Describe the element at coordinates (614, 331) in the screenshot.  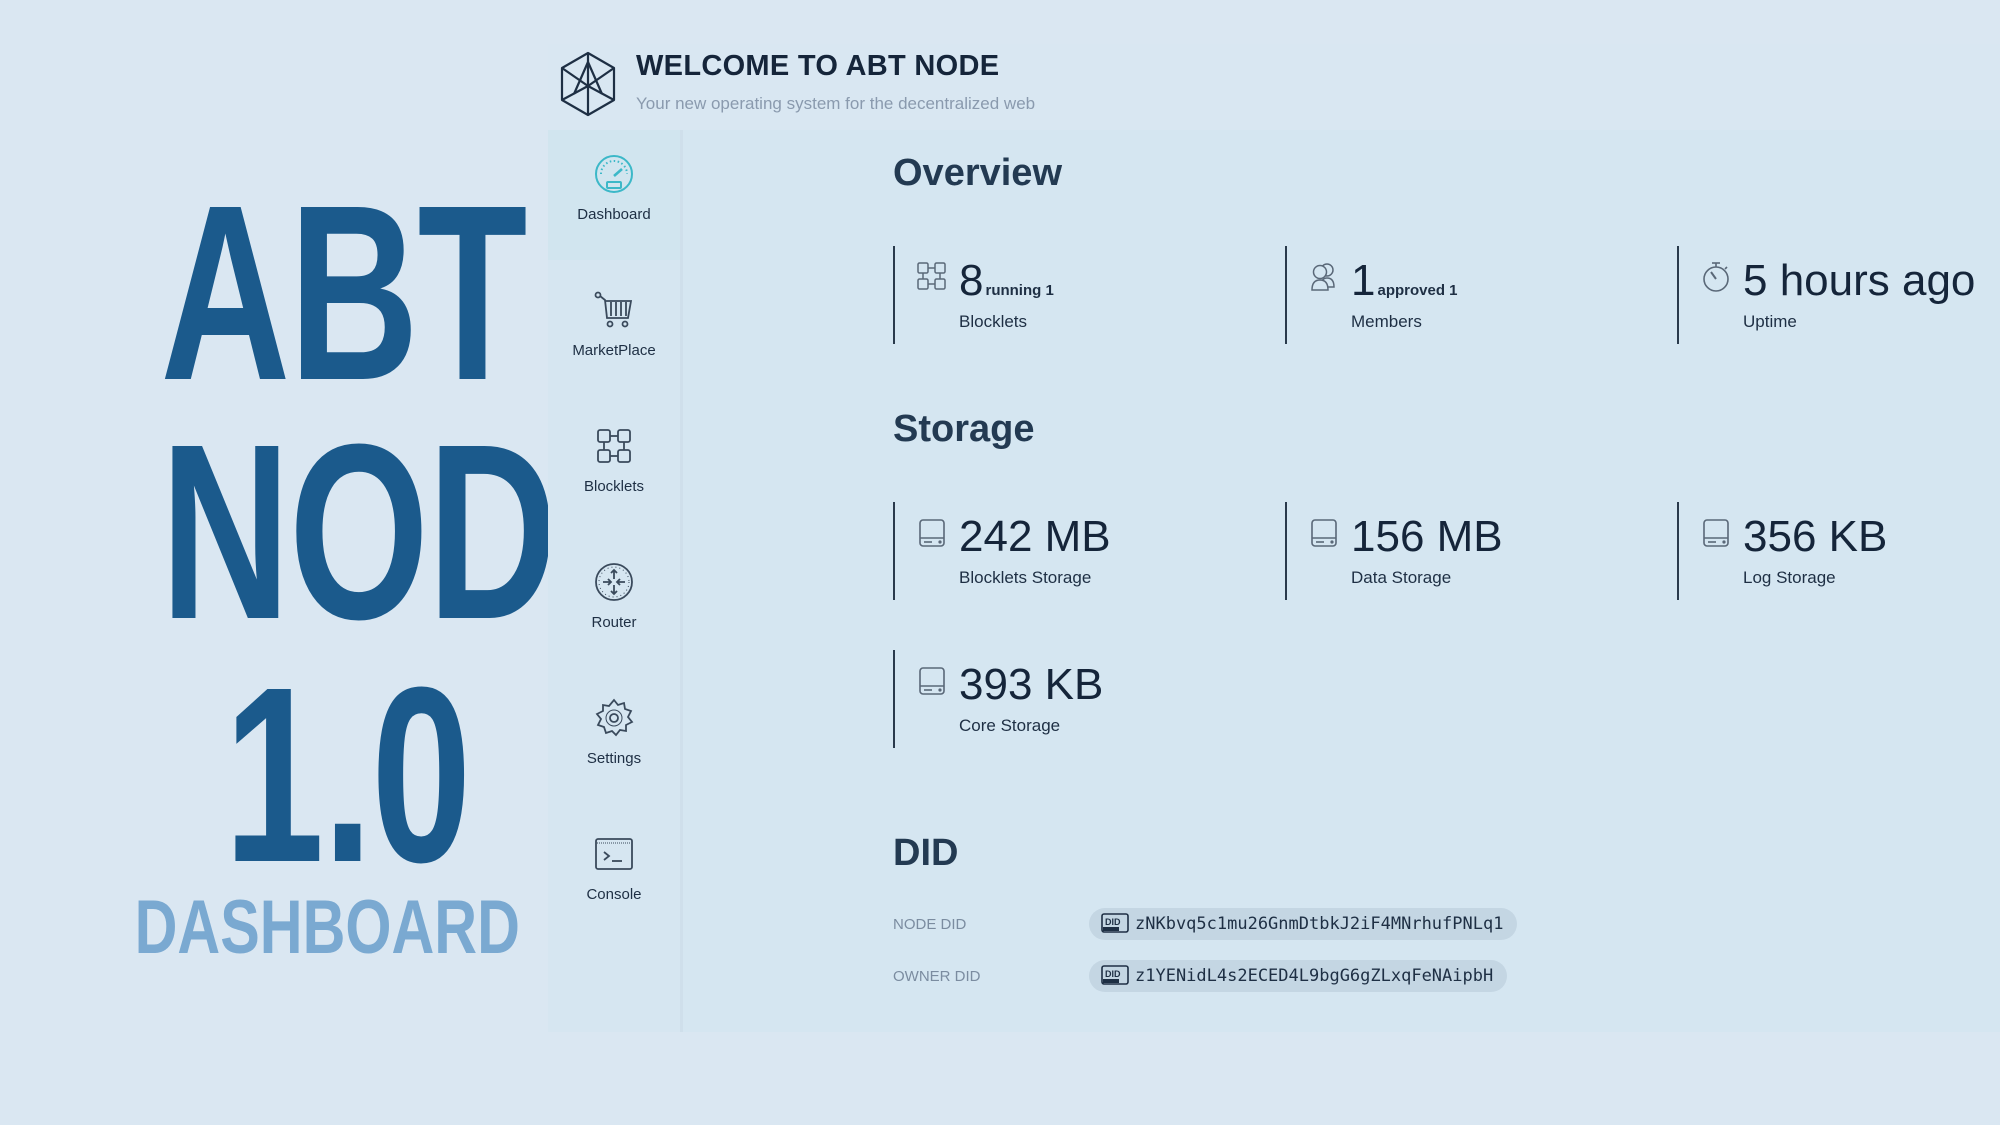
I see `sidebar-item-marketplace: MarketPlace` at that location.